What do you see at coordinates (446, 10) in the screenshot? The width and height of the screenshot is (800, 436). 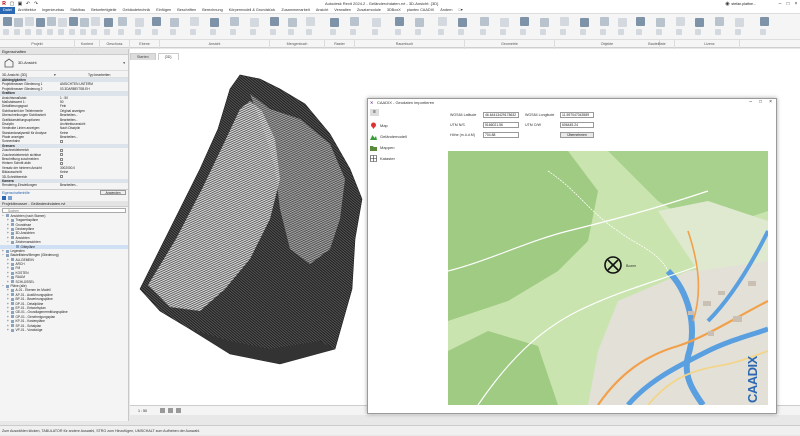 I see `menu-16: Ändern` at bounding box center [446, 10].